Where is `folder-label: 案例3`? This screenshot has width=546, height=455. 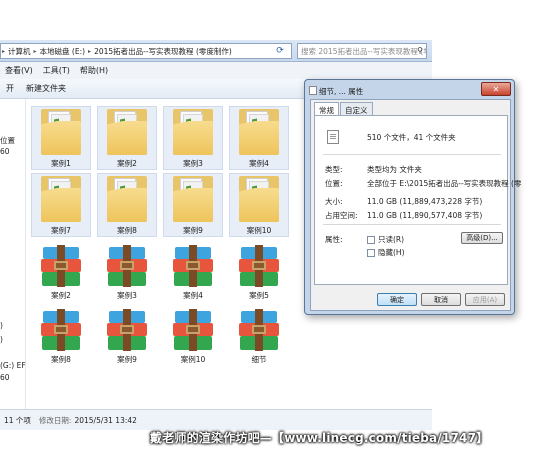 folder-label: 案例3 is located at coordinates (193, 163).